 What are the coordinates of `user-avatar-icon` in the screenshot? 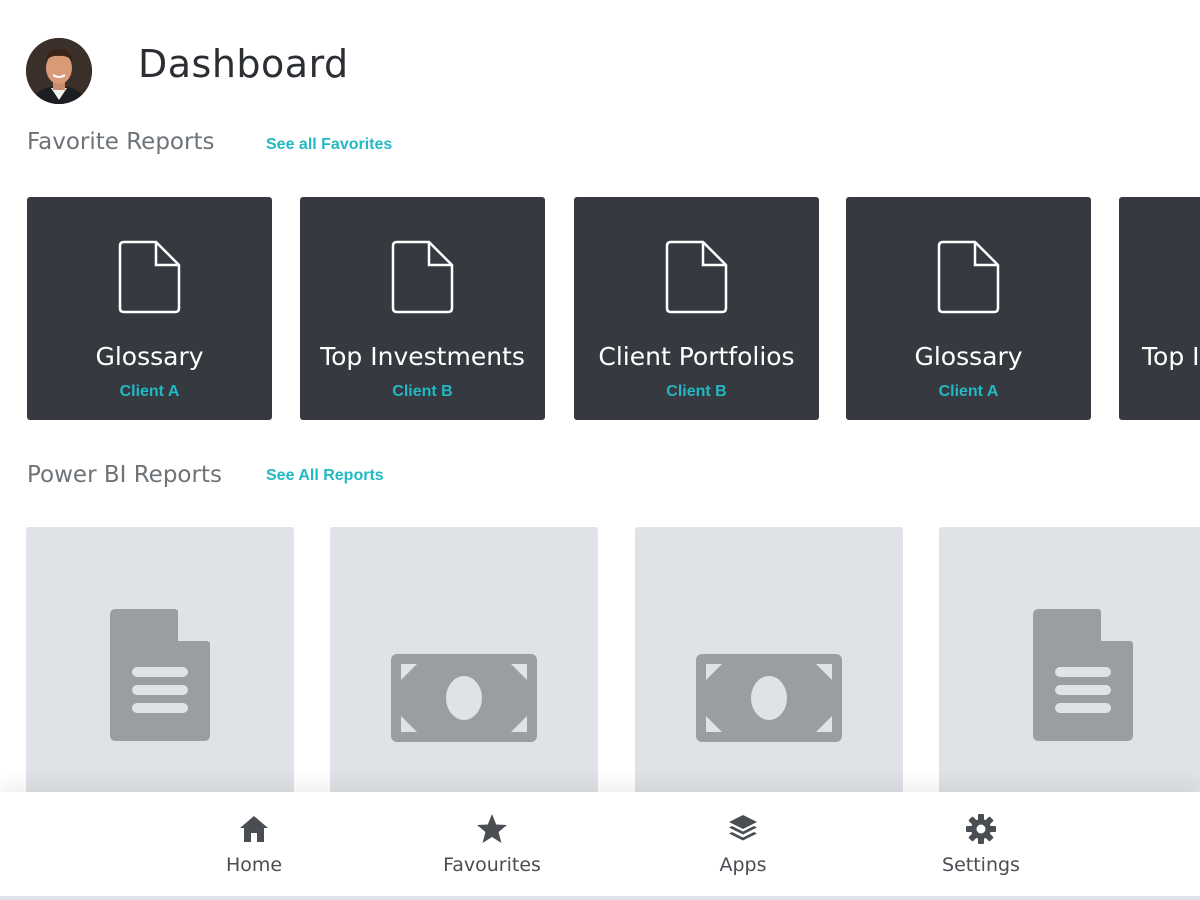 It's located at (59, 71).